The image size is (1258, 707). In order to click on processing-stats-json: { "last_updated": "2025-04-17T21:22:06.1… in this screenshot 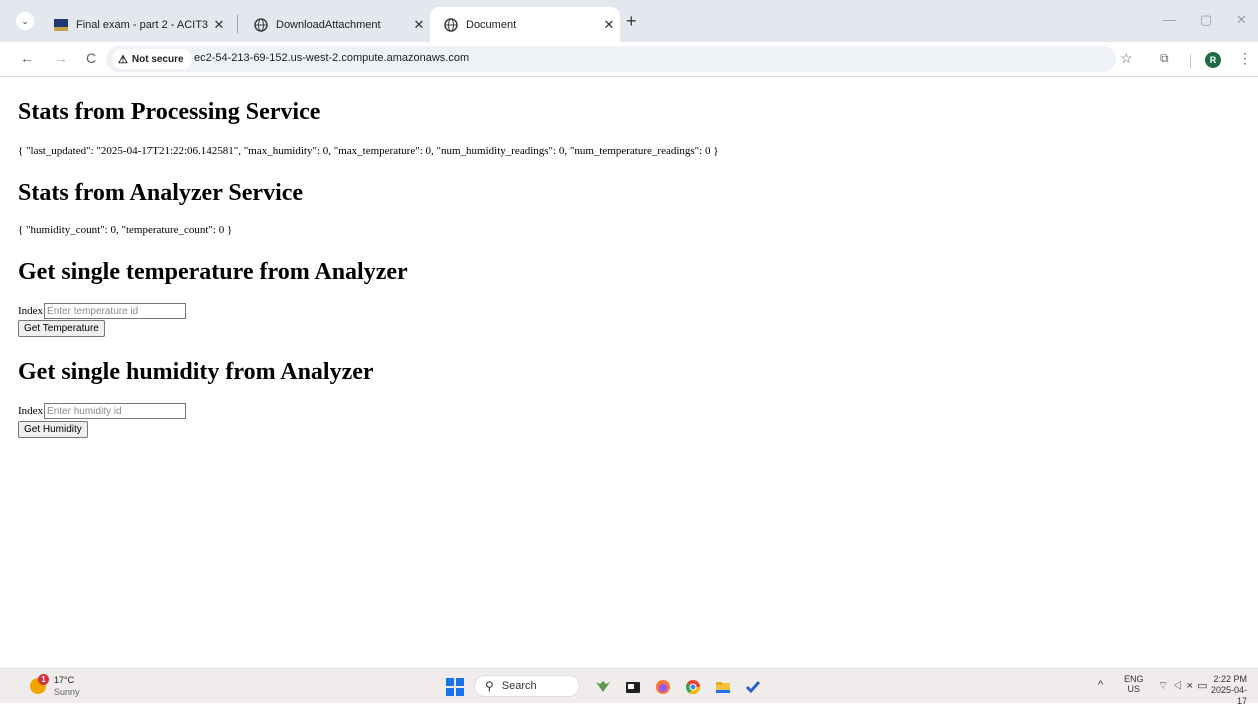, I will do `click(368, 151)`.